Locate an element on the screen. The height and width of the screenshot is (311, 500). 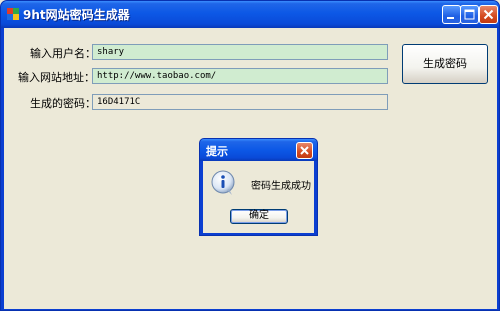
password-label: 生成的密码： is located at coordinates (63, 103).